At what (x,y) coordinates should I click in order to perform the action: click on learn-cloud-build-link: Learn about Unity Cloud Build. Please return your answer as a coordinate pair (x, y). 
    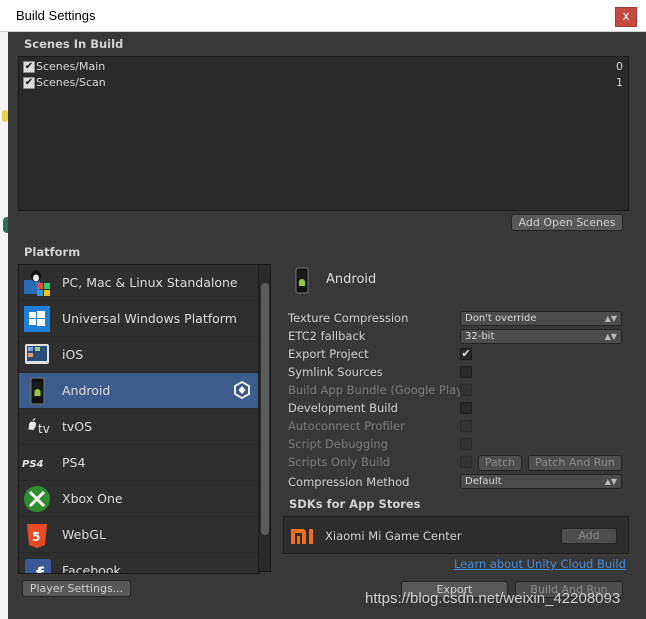
    Looking at the image, I should click on (540, 564).